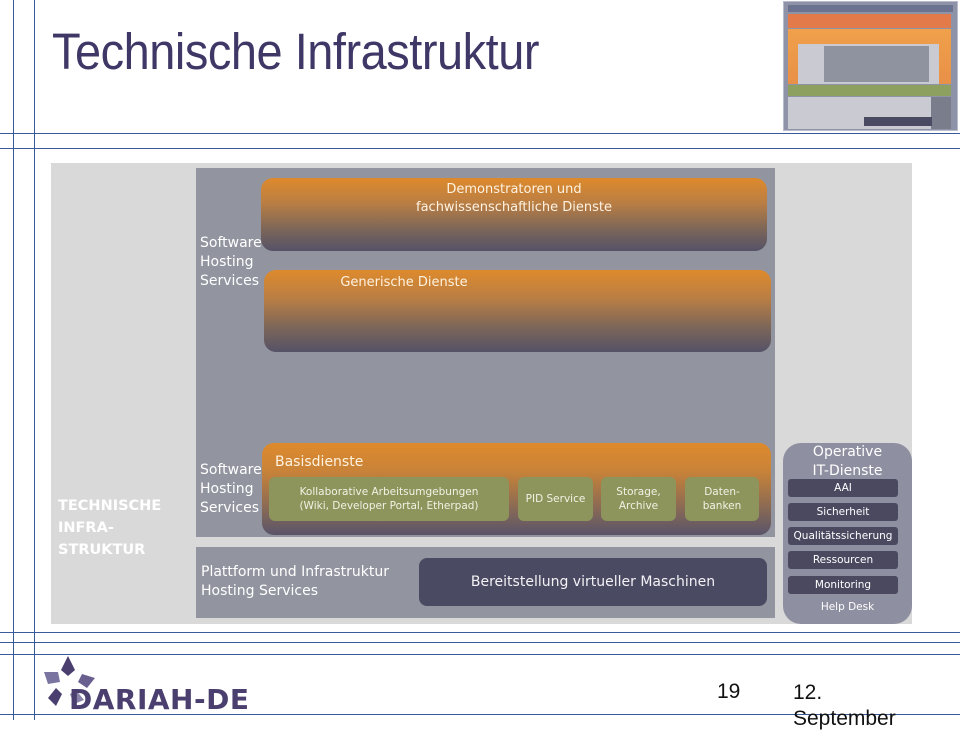 This screenshot has width=960, height=732. I want to click on ops-item-help-desk: Help Desk, so click(847, 607).